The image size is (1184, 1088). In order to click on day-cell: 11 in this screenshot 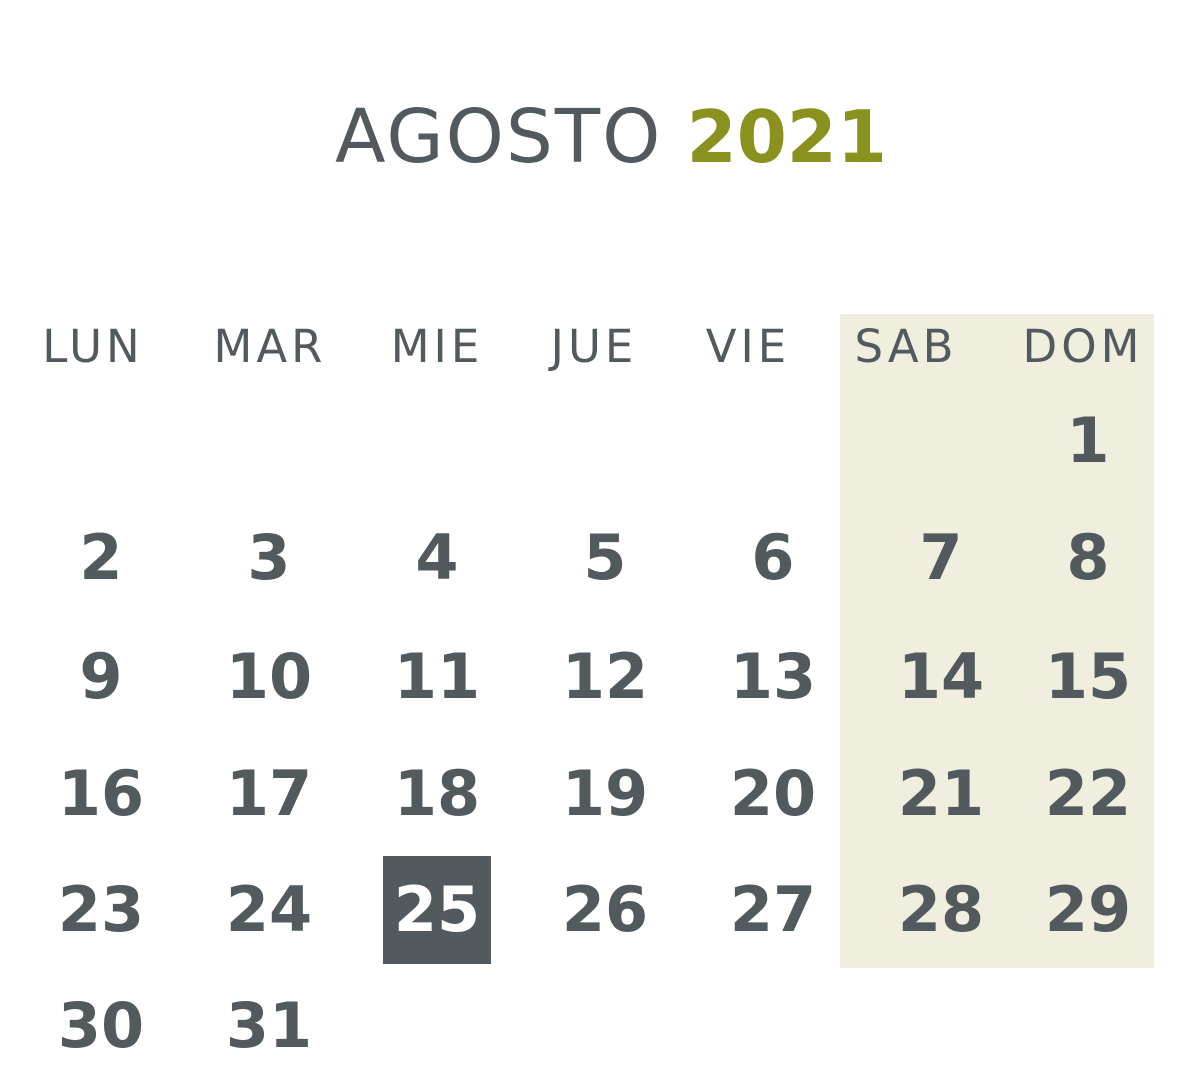, I will do `click(437, 676)`.